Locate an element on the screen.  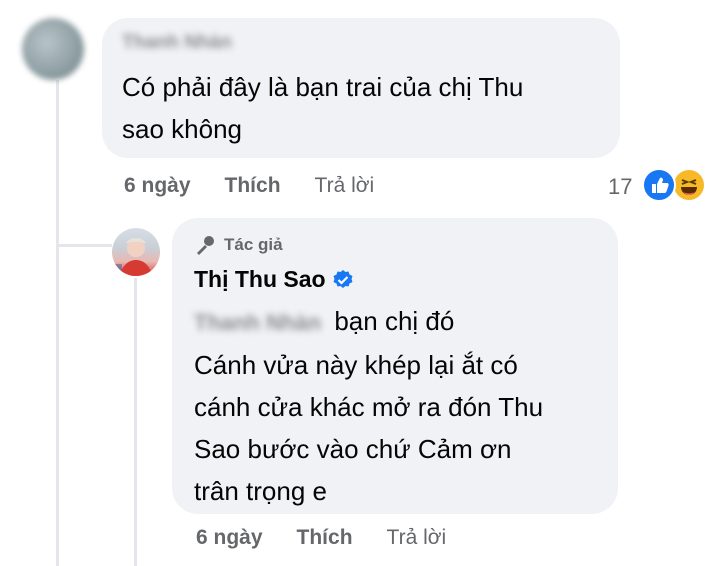
reply-author-row: Thị Thu Sao is located at coordinates (274, 279).